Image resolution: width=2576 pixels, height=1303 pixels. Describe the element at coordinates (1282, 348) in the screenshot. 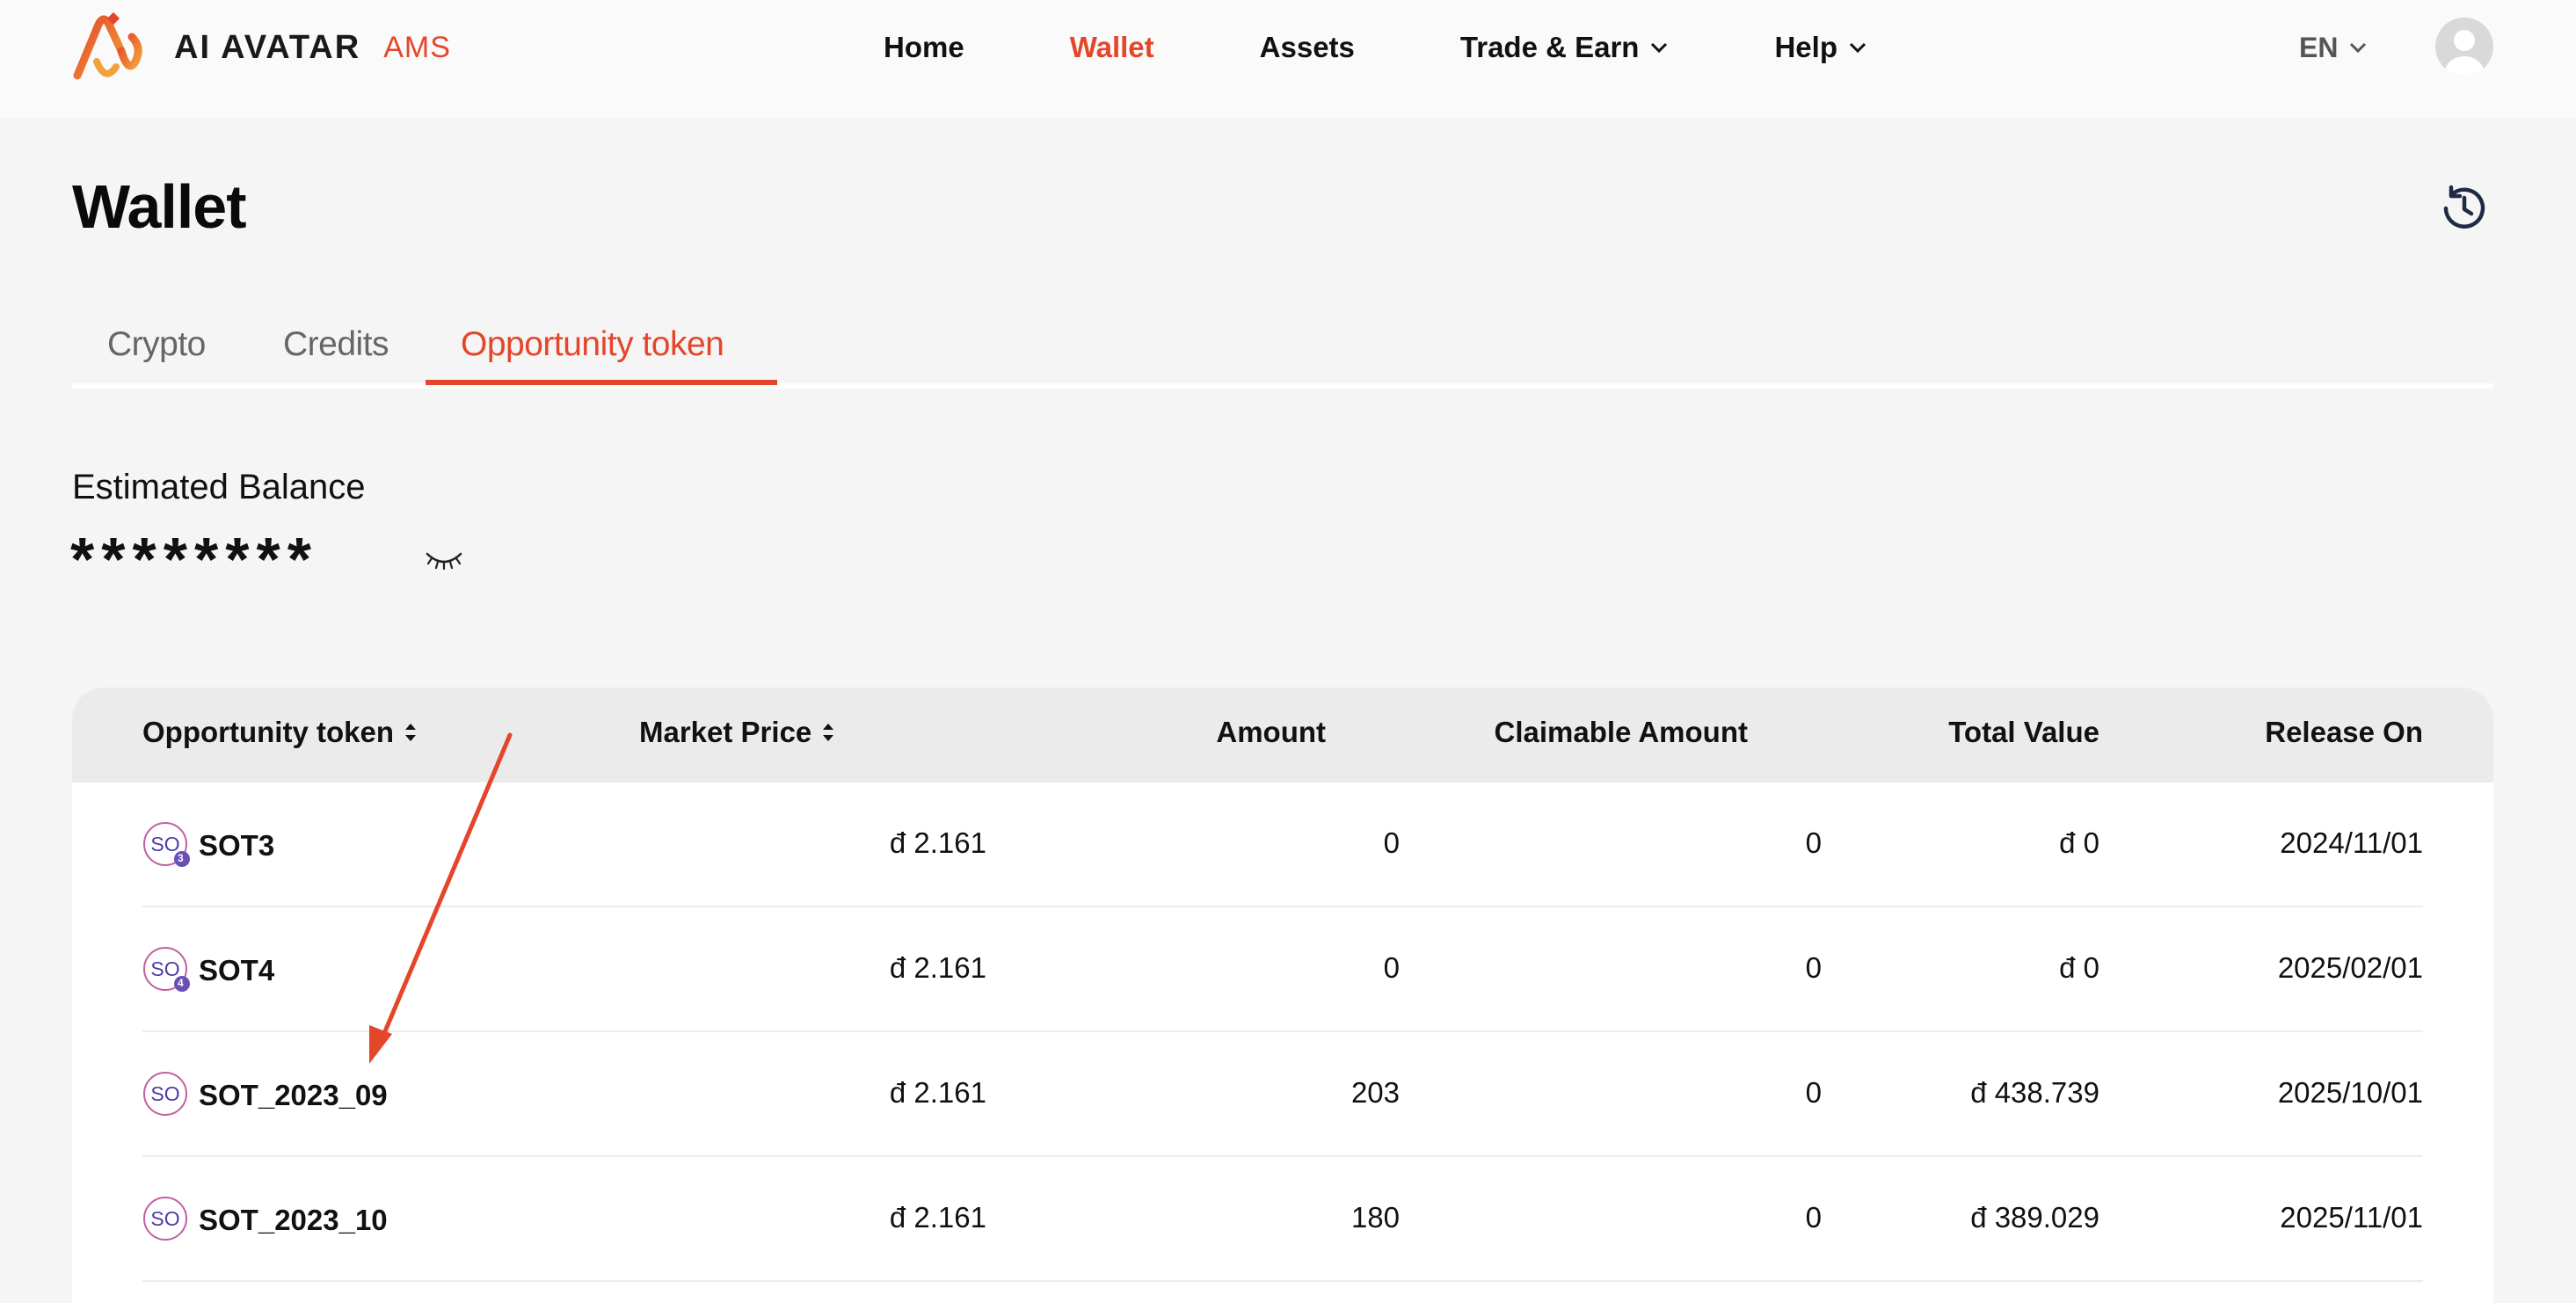

I see `wallet-tabs: Crypto Credits Opportunity token` at that location.